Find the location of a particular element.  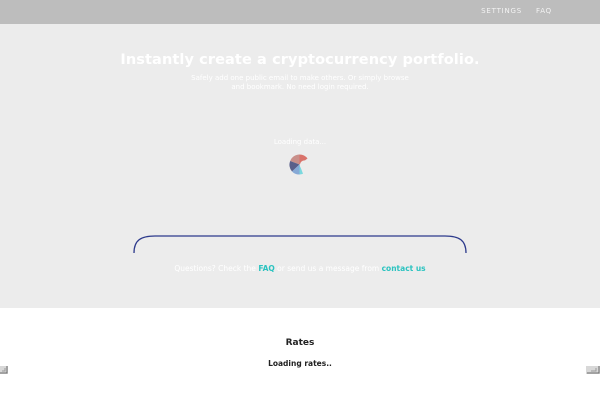

decorative-arc is located at coordinates (300, 244).